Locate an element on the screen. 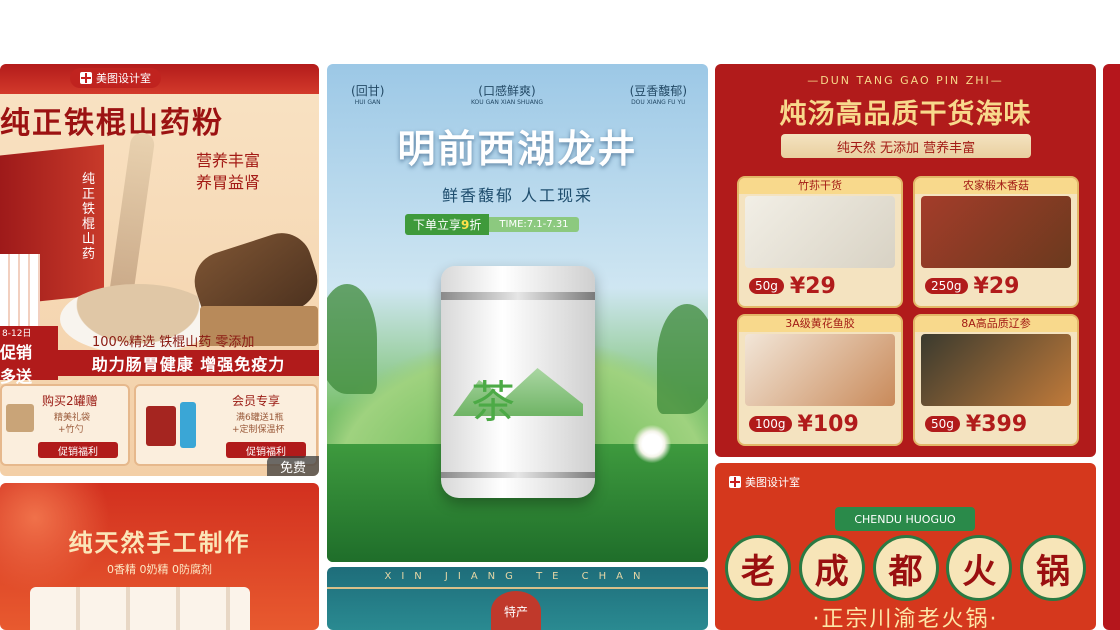 Image resolution: width=1120 pixels, height=630 pixels. gift-bag-image is located at coordinates (20, 418).